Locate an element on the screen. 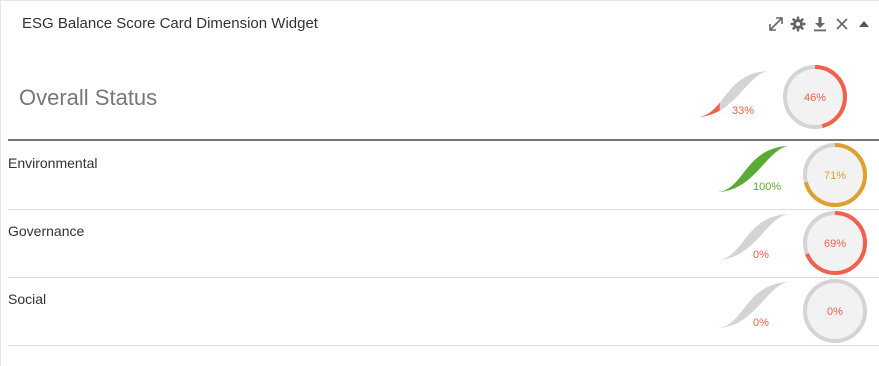  social-score-ring: 0% is located at coordinates (835, 311).